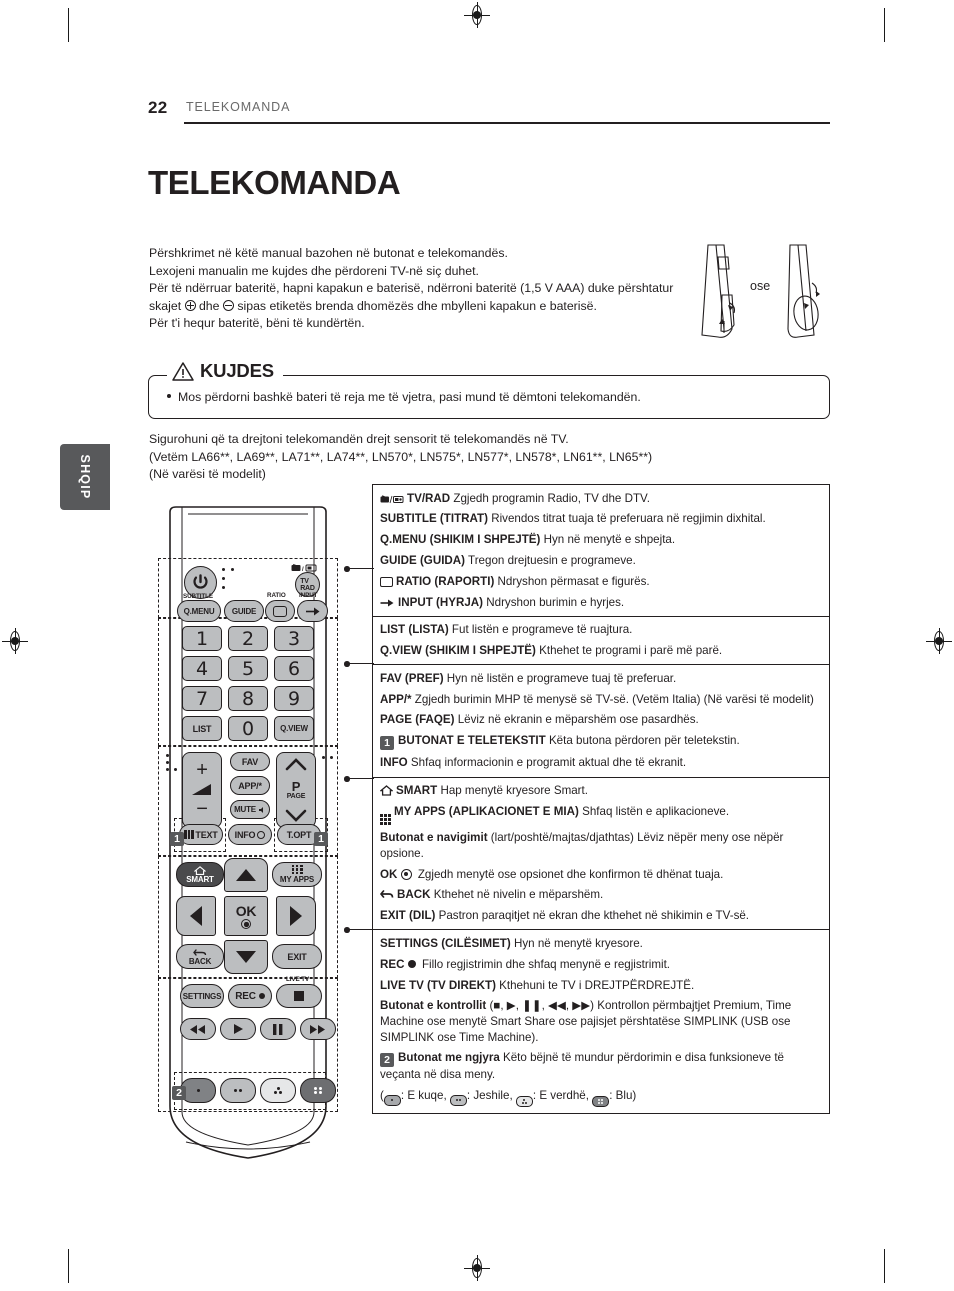 The height and width of the screenshot is (1291, 954). I want to click on text-stripes-icon, so click(189, 834).